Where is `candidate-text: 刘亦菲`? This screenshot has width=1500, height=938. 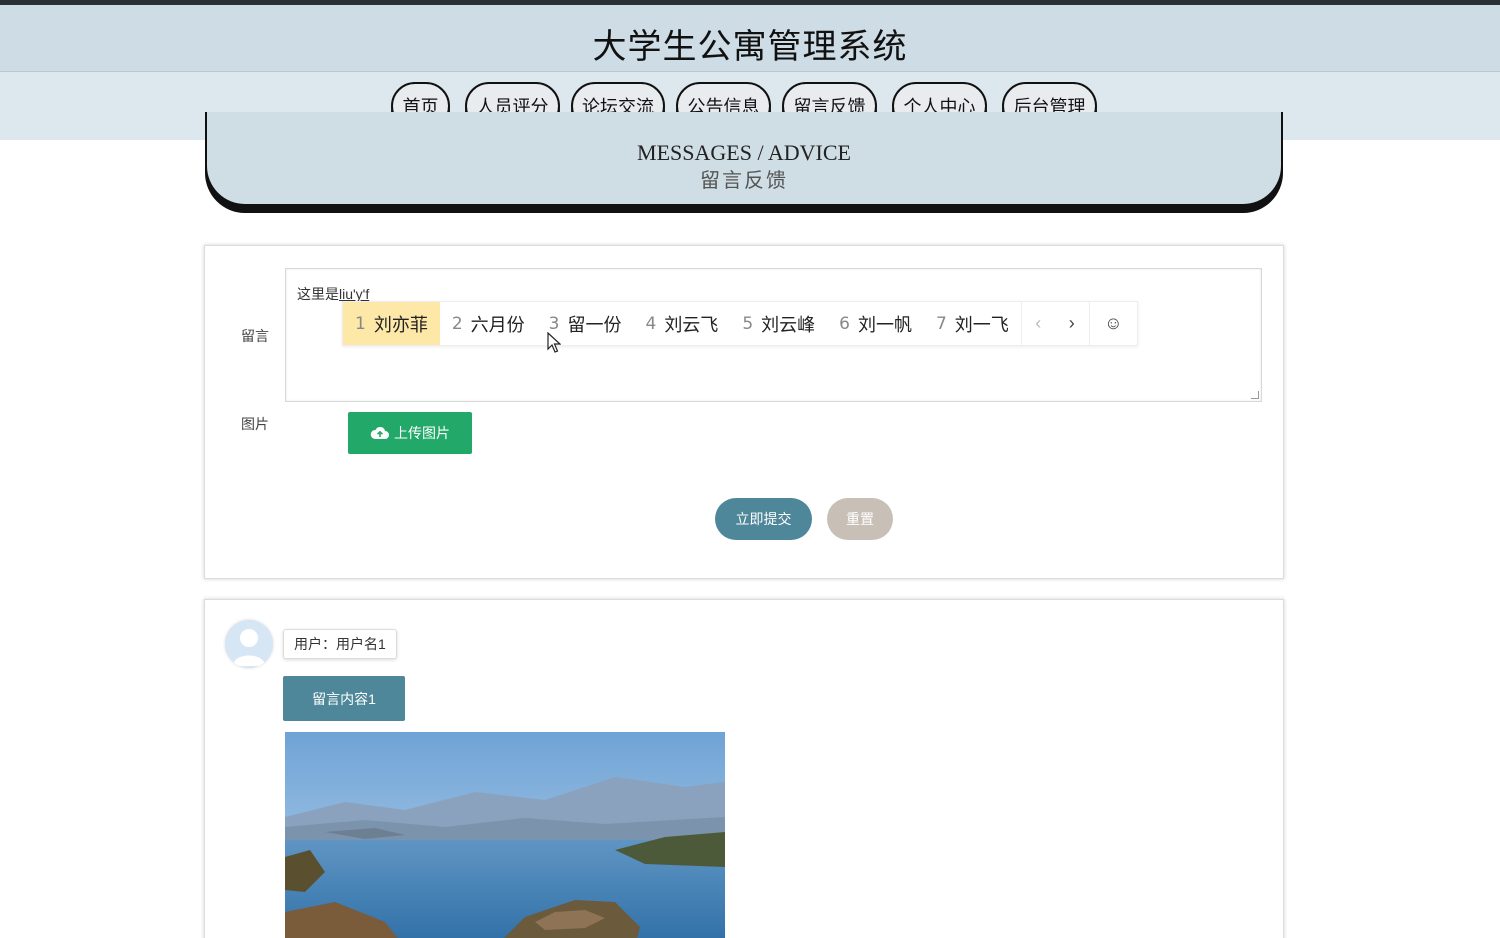 candidate-text: 刘亦菲 is located at coordinates (400, 325).